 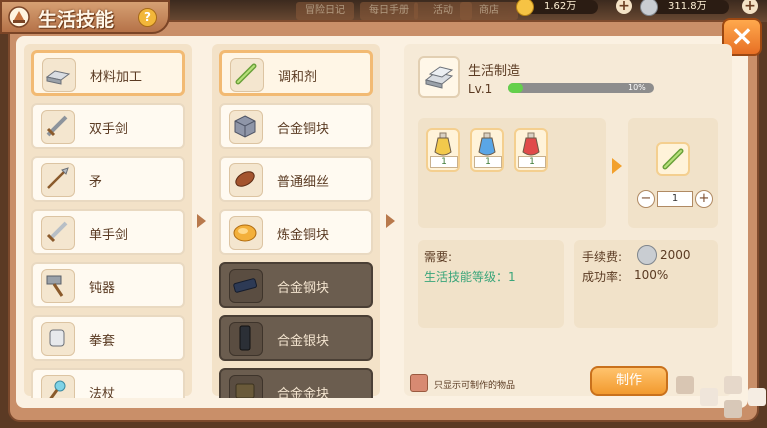 I want to click on fee-value: 2000, so click(x=675, y=255).